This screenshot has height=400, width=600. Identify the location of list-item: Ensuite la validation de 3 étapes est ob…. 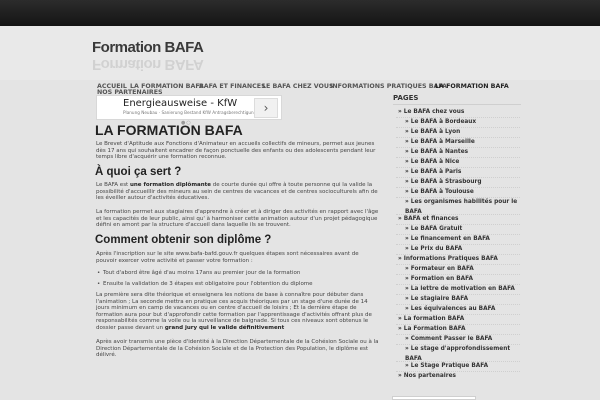
(205, 284).